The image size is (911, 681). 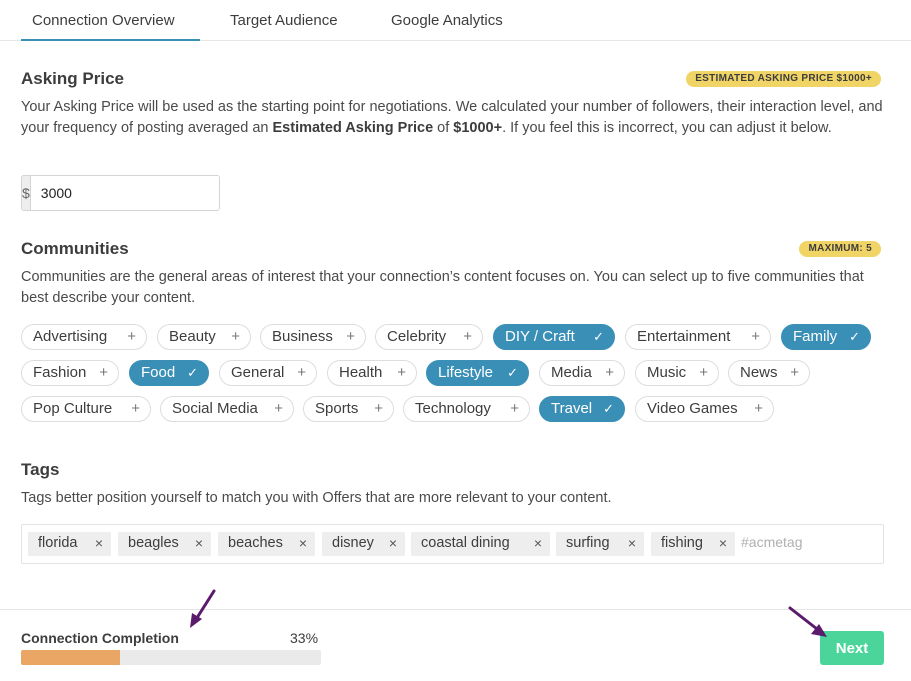 I want to click on community-chip-label: Fashion, so click(x=60, y=372).